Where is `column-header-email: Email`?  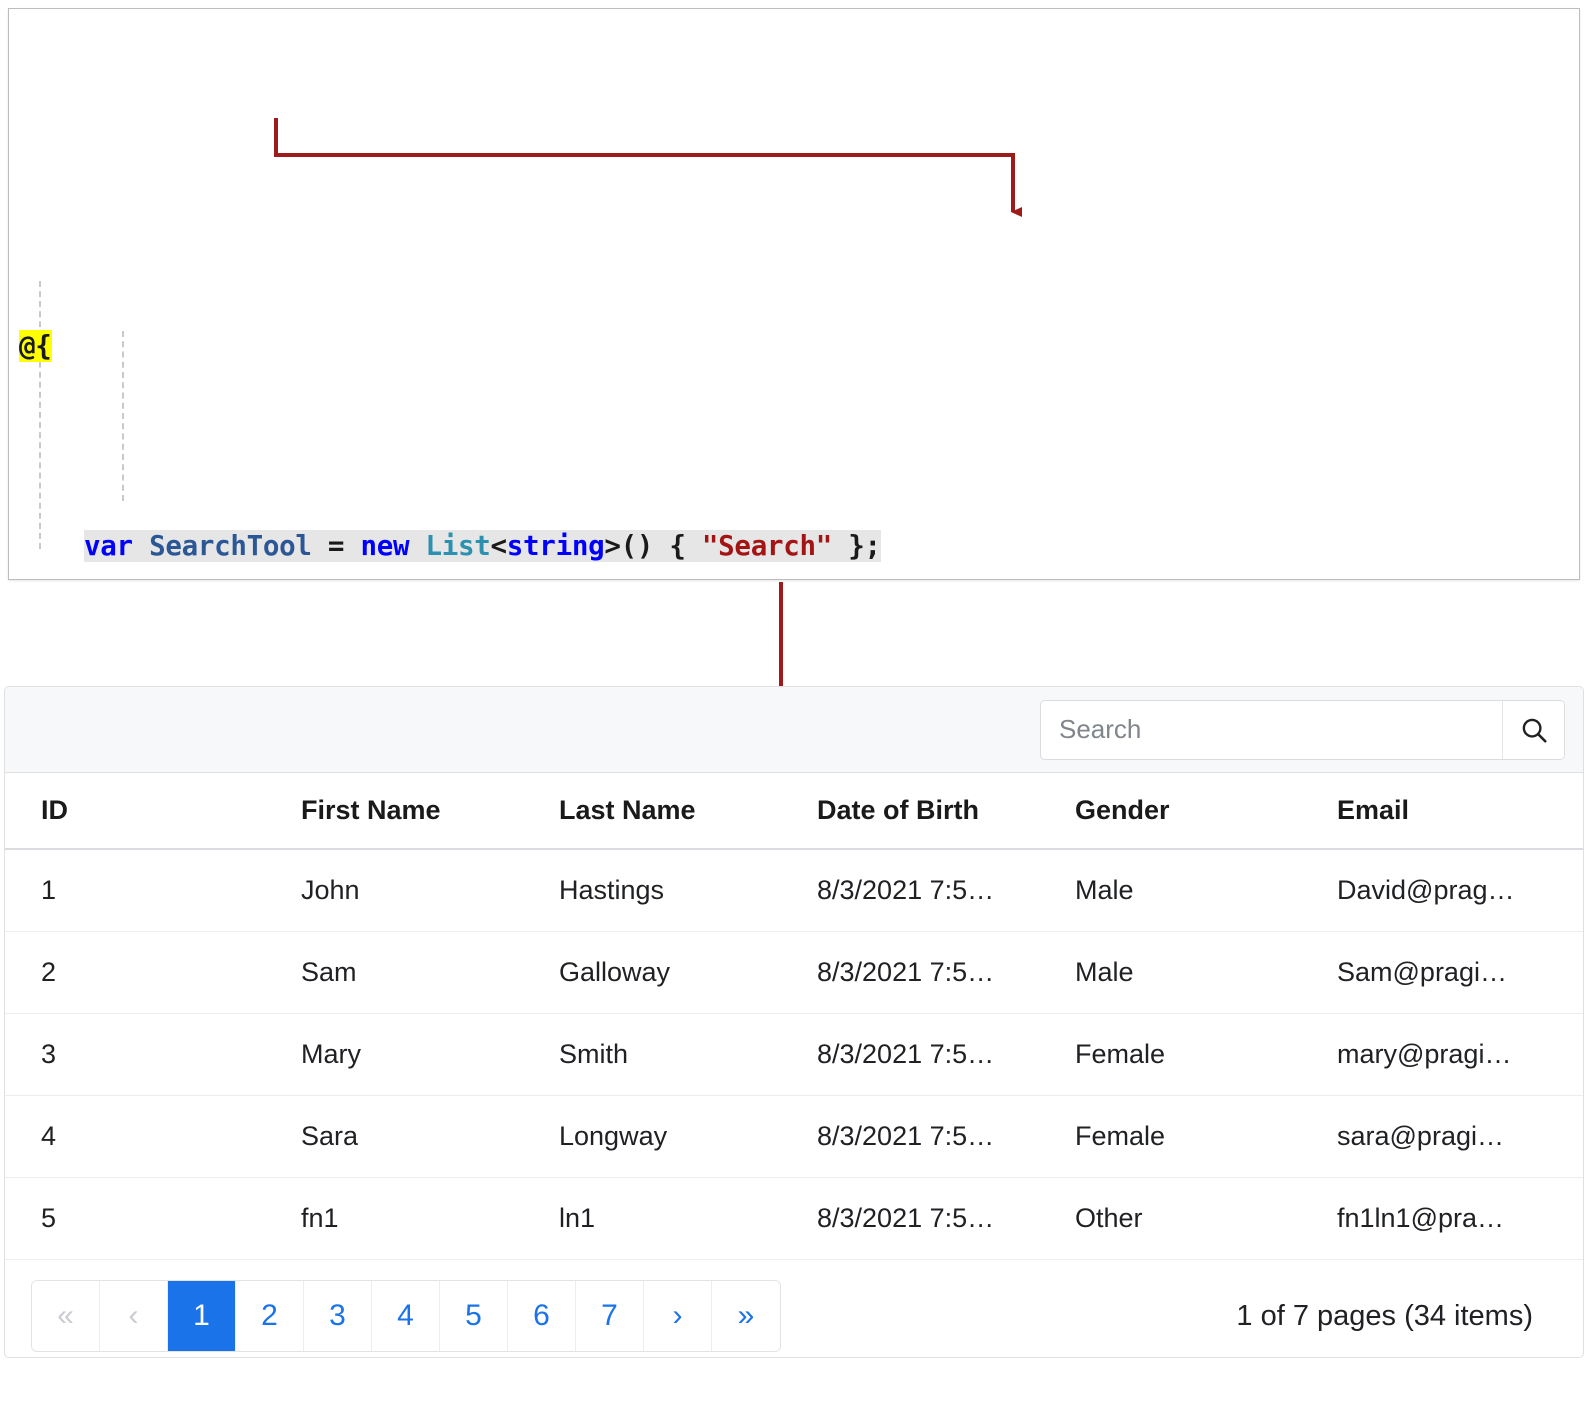 column-header-email: Email is located at coordinates (1460, 811).